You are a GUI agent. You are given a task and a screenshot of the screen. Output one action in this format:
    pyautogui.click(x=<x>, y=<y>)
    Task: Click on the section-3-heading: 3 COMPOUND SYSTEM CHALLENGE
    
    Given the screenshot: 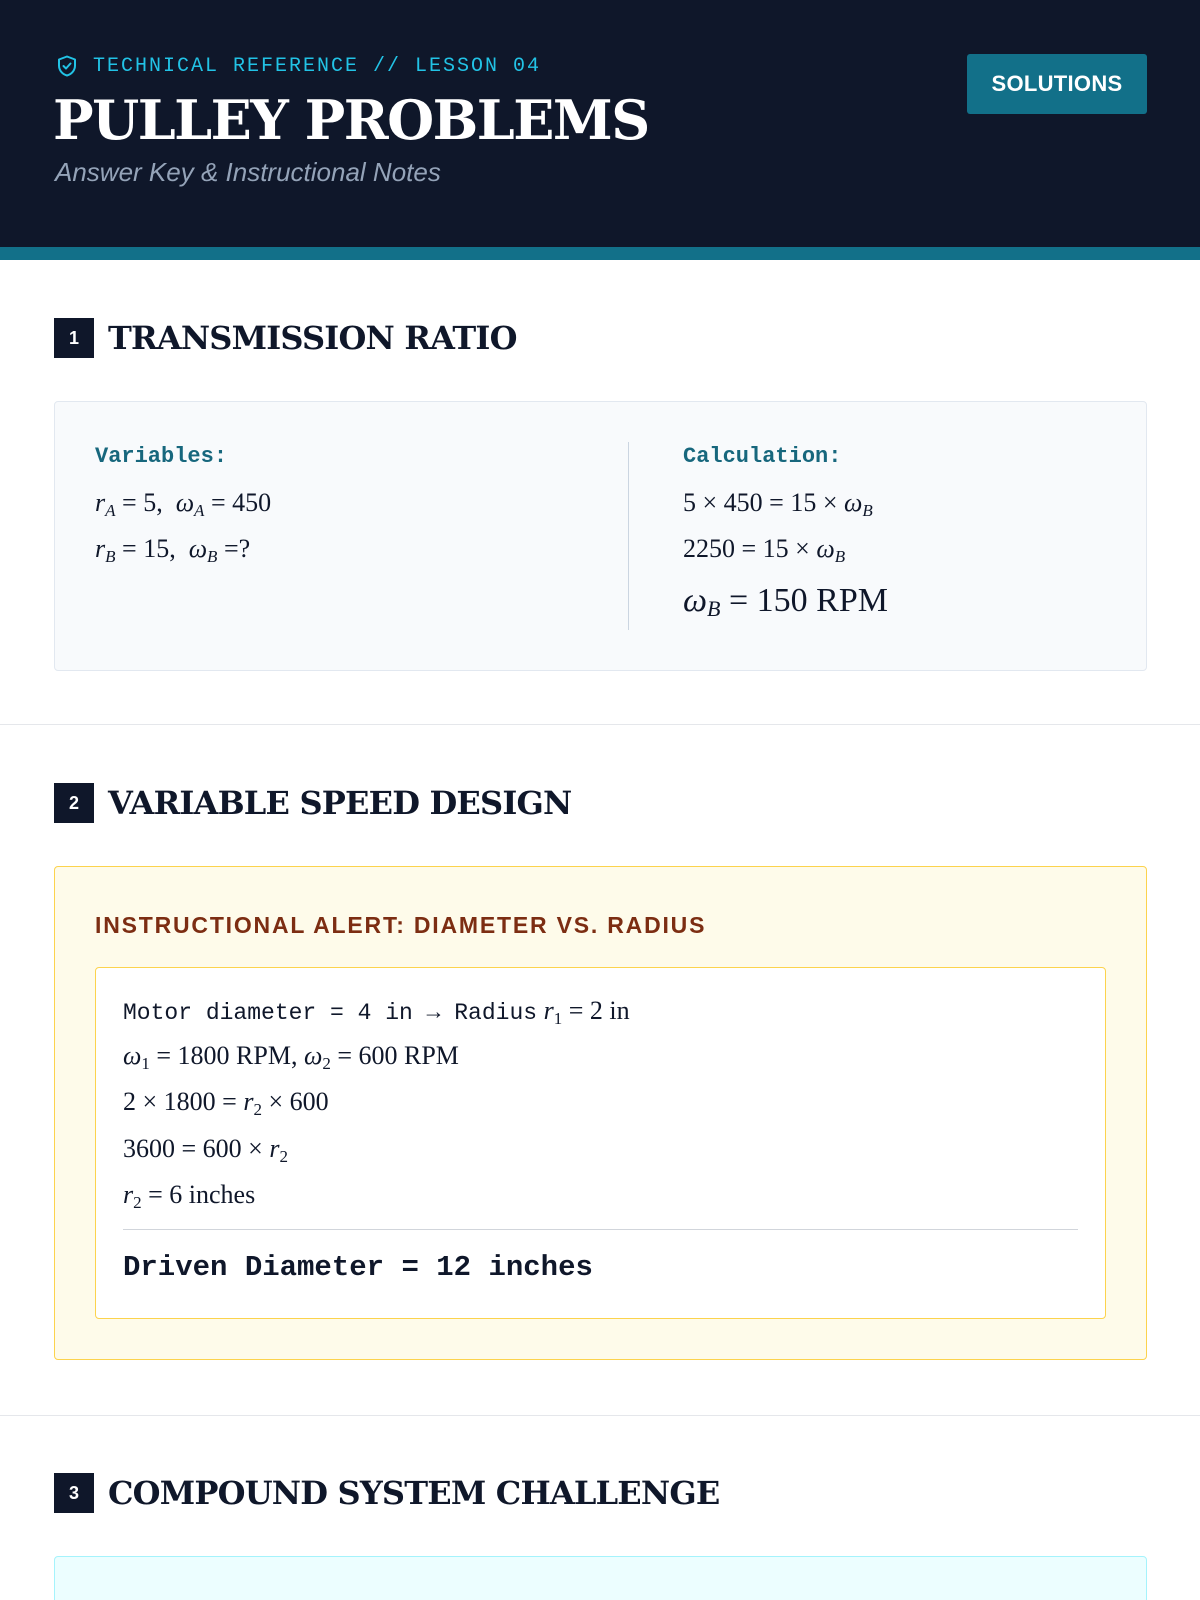 What is the action you would take?
    pyautogui.click(x=387, y=1493)
    